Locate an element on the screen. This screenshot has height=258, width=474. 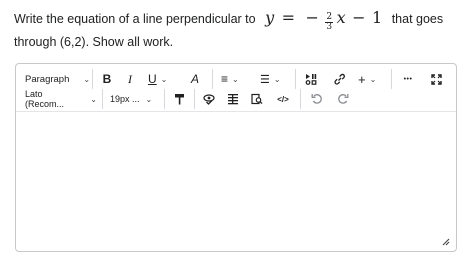
expand-icon is located at coordinates (436, 79).